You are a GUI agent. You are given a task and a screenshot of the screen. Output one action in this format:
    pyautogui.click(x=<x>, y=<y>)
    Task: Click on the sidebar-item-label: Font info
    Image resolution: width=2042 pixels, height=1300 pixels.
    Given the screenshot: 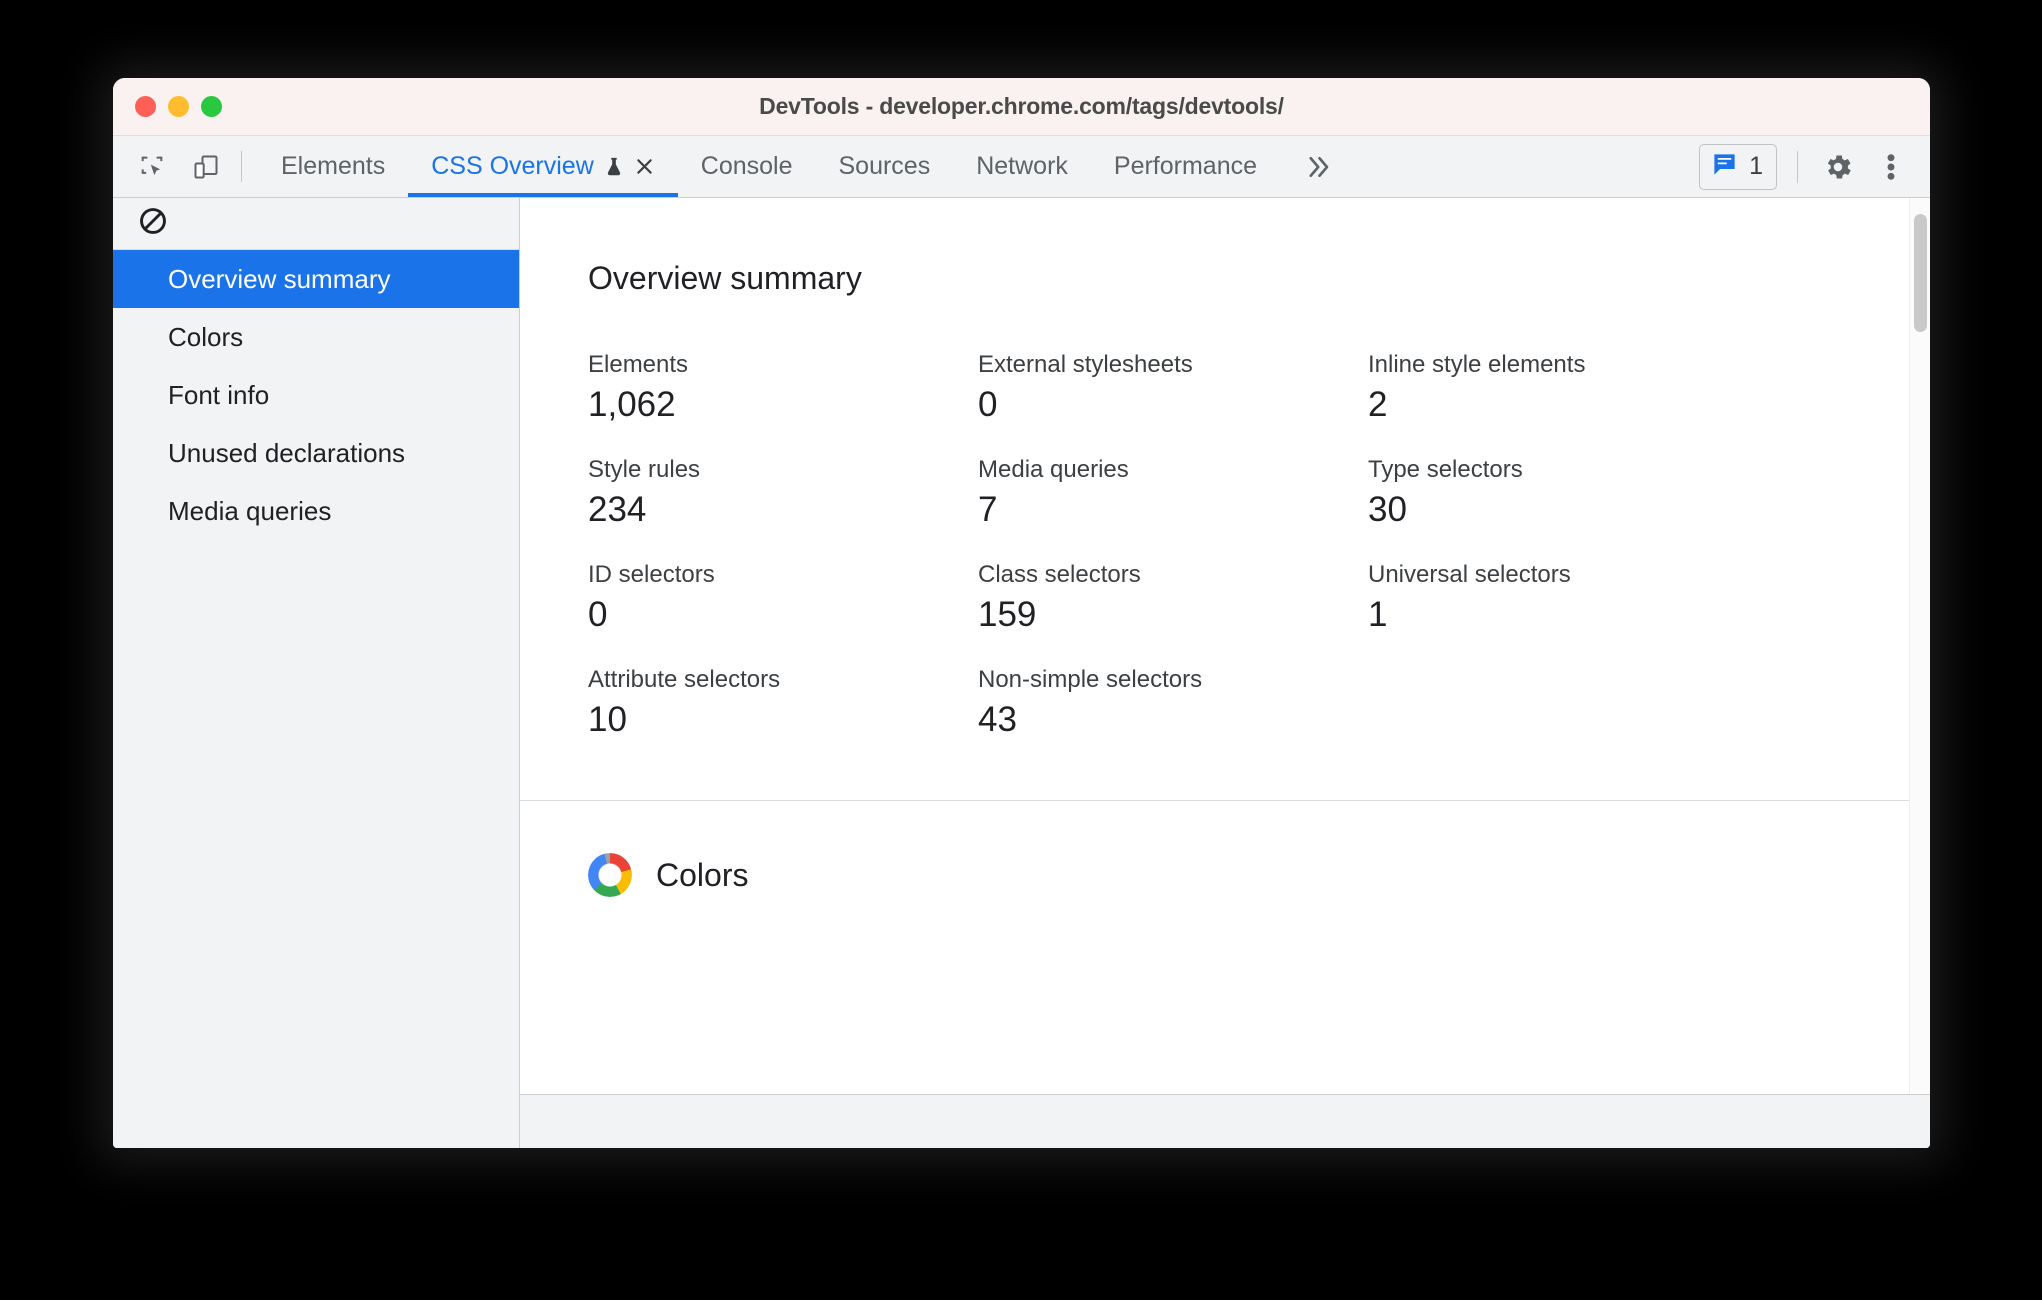 What is the action you would take?
    pyautogui.click(x=219, y=394)
    